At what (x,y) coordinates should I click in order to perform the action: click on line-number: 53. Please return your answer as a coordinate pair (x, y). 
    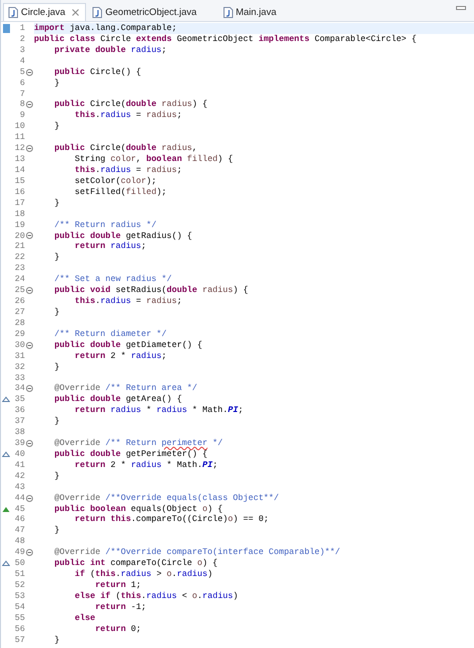
    Looking at the image, I should click on (19, 596).